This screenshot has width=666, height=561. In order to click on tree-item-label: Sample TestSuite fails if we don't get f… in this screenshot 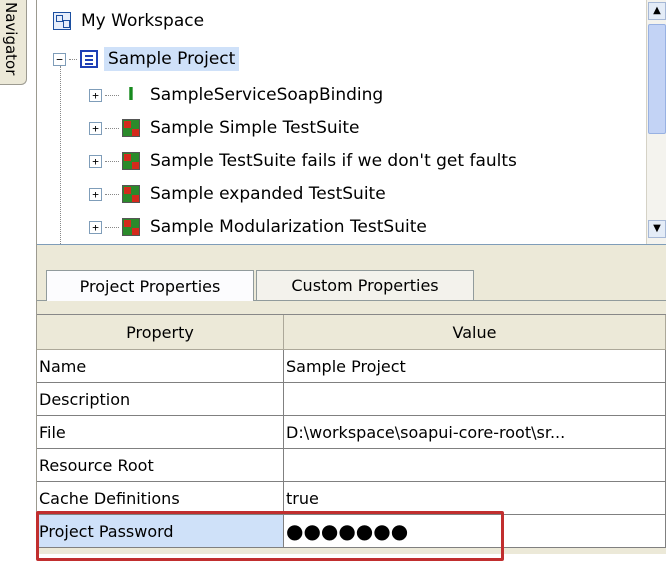, I will do `click(333, 161)`.